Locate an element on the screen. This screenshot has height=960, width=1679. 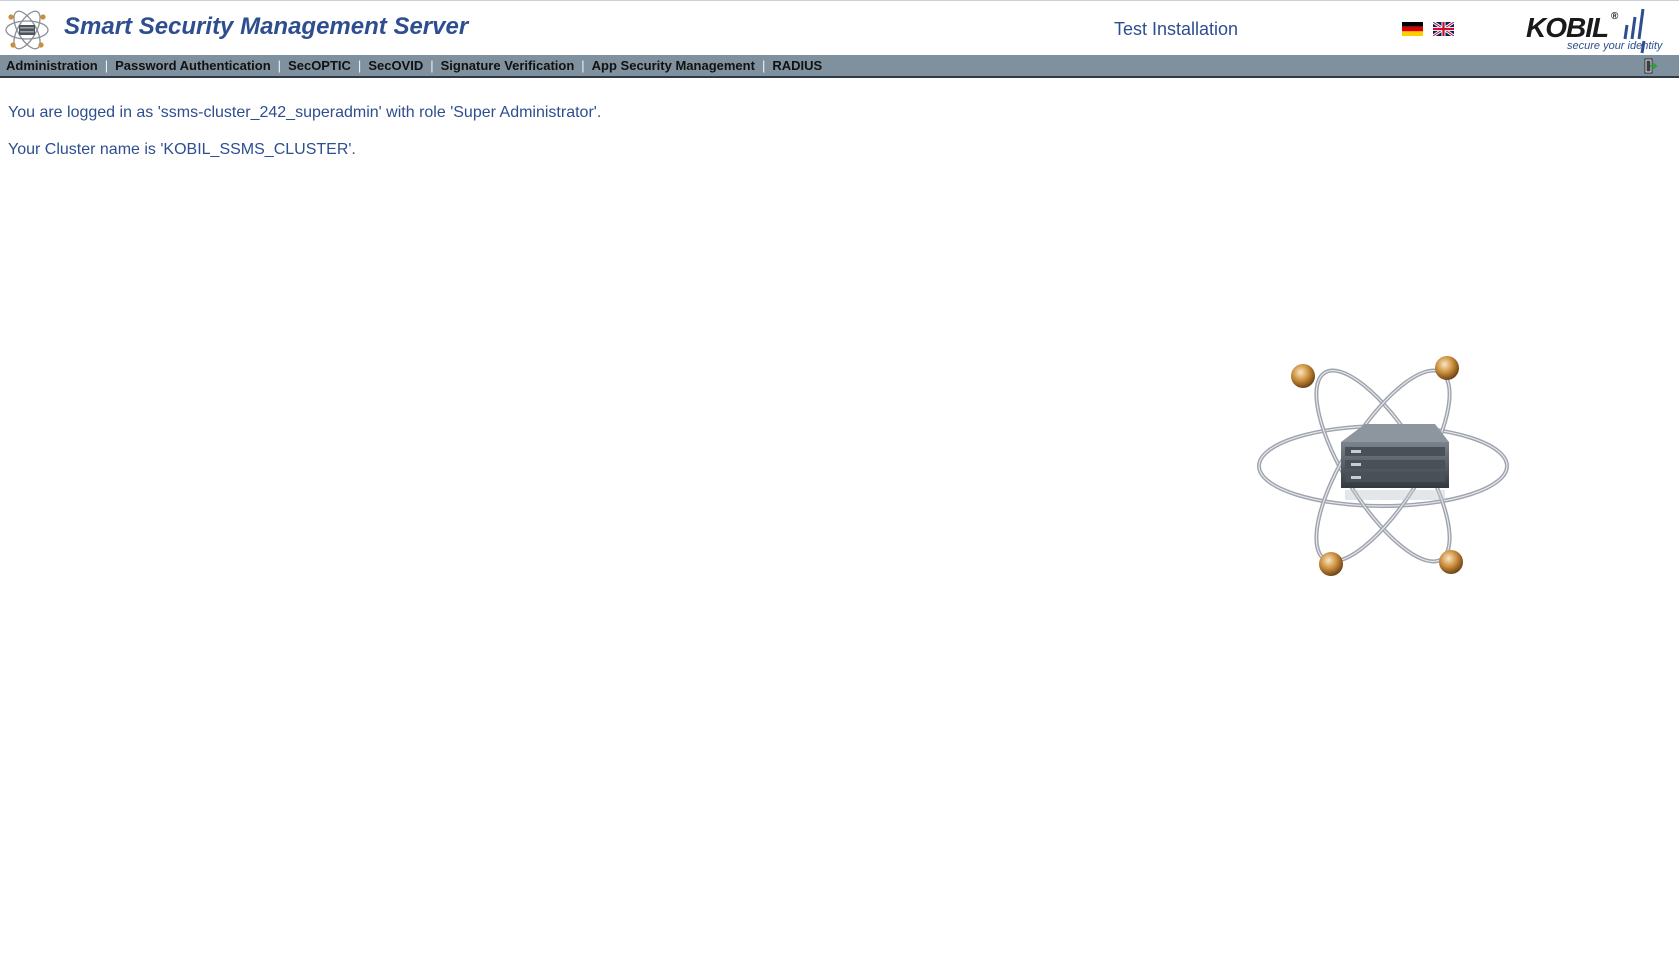
nav-item-signature-verification: Signature Verification is located at coordinates (508, 65).